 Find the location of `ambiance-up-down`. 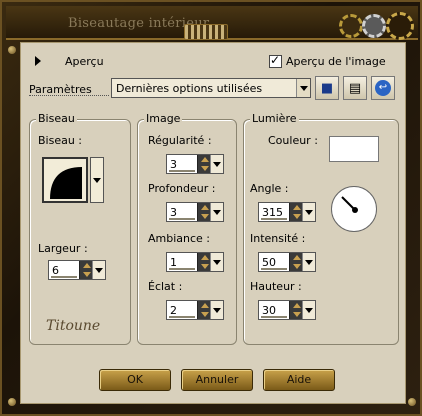

ambiance-up-down is located at coordinates (204, 262).